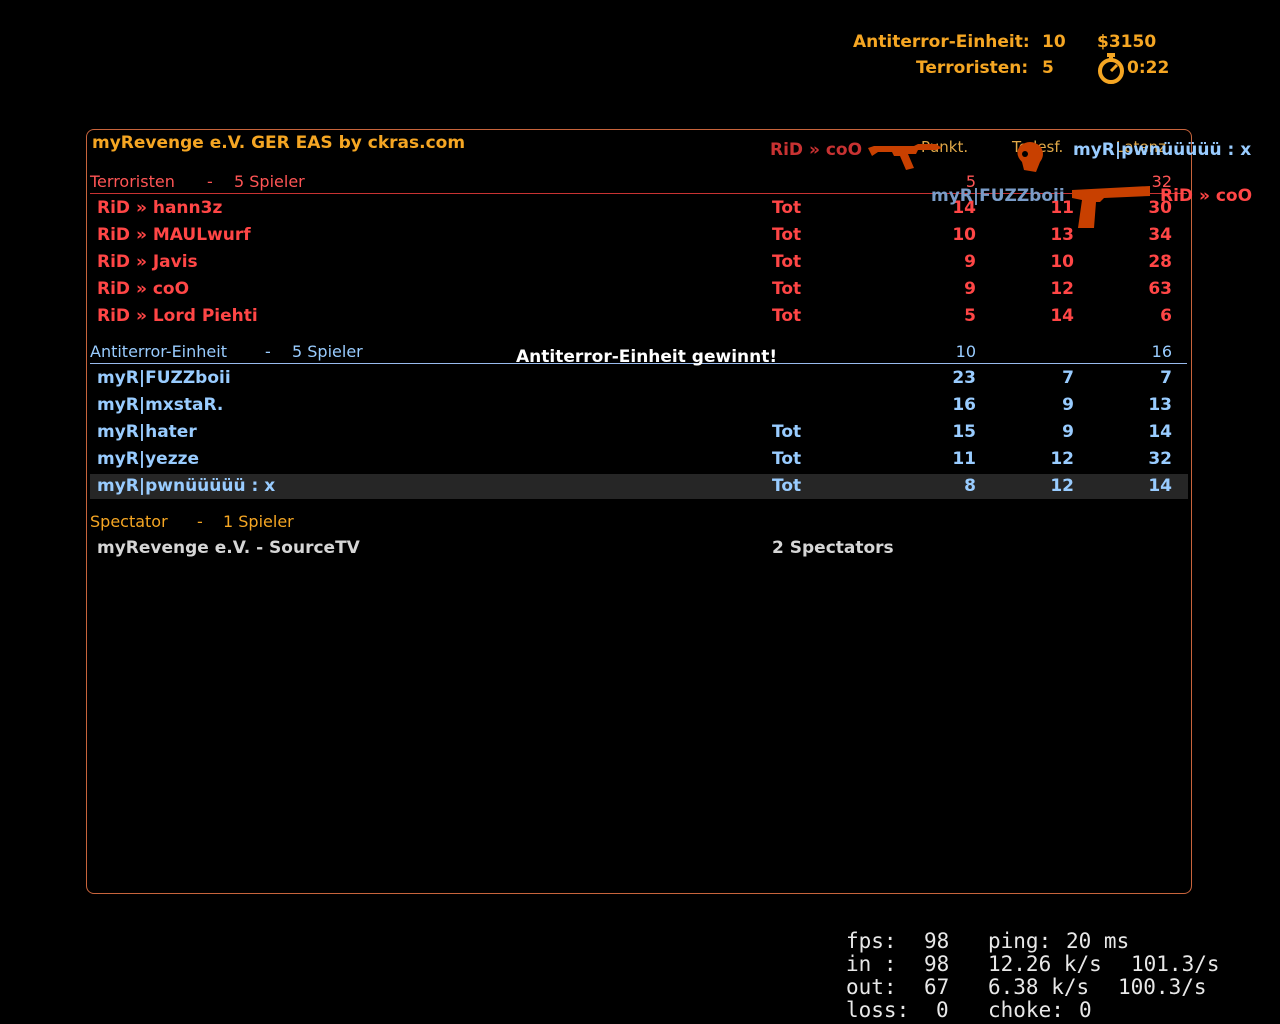 The image size is (1280, 1024). I want to click on t-score: 5, so click(1048, 68).